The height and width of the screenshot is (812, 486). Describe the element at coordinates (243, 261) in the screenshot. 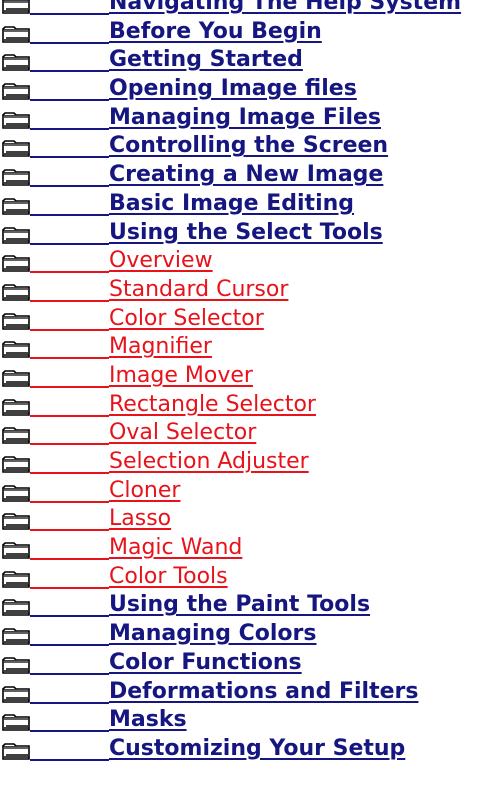

I see `topic-link-overview: Overview` at that location.